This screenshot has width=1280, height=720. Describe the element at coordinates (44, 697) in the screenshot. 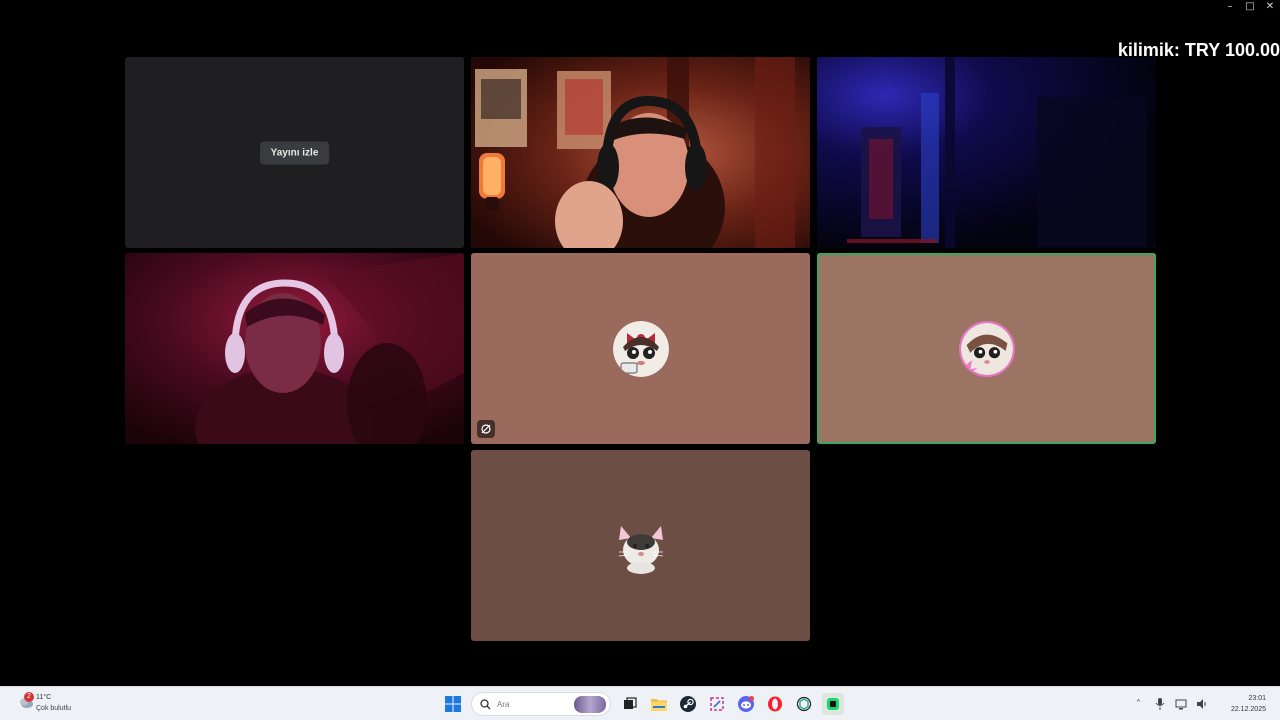

I see `weather-temperature: 11°C` at that location.